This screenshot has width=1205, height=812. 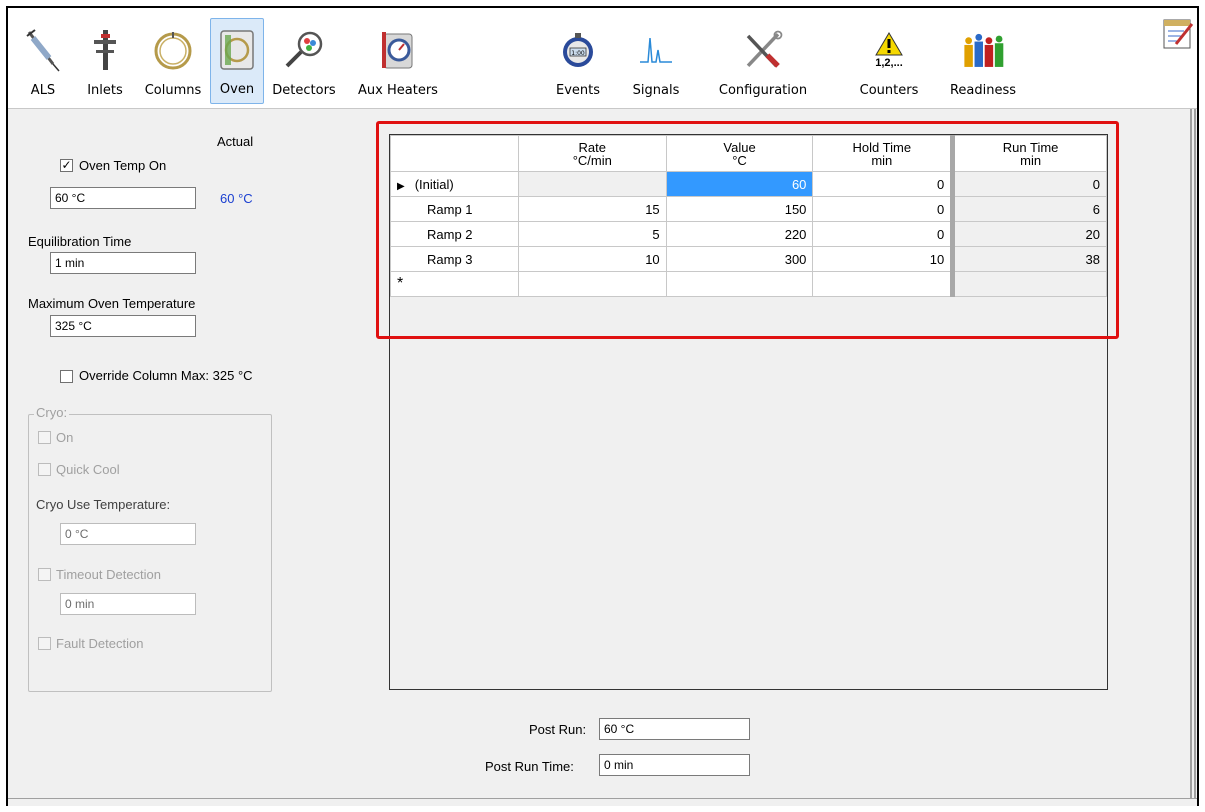 I want to click on thermometer-gauge-icon, so click(x=398, y=50).